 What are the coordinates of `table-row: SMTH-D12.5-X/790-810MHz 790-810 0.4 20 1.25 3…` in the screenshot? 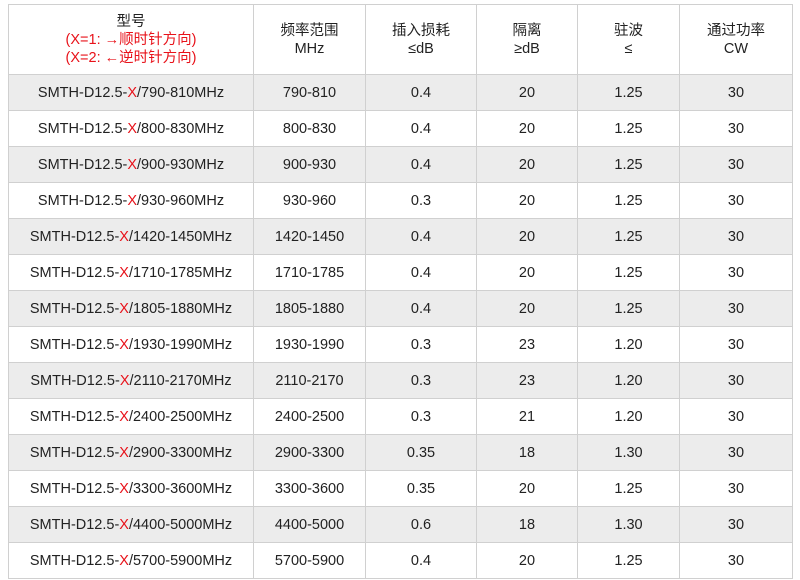 It's located at (400, 92).